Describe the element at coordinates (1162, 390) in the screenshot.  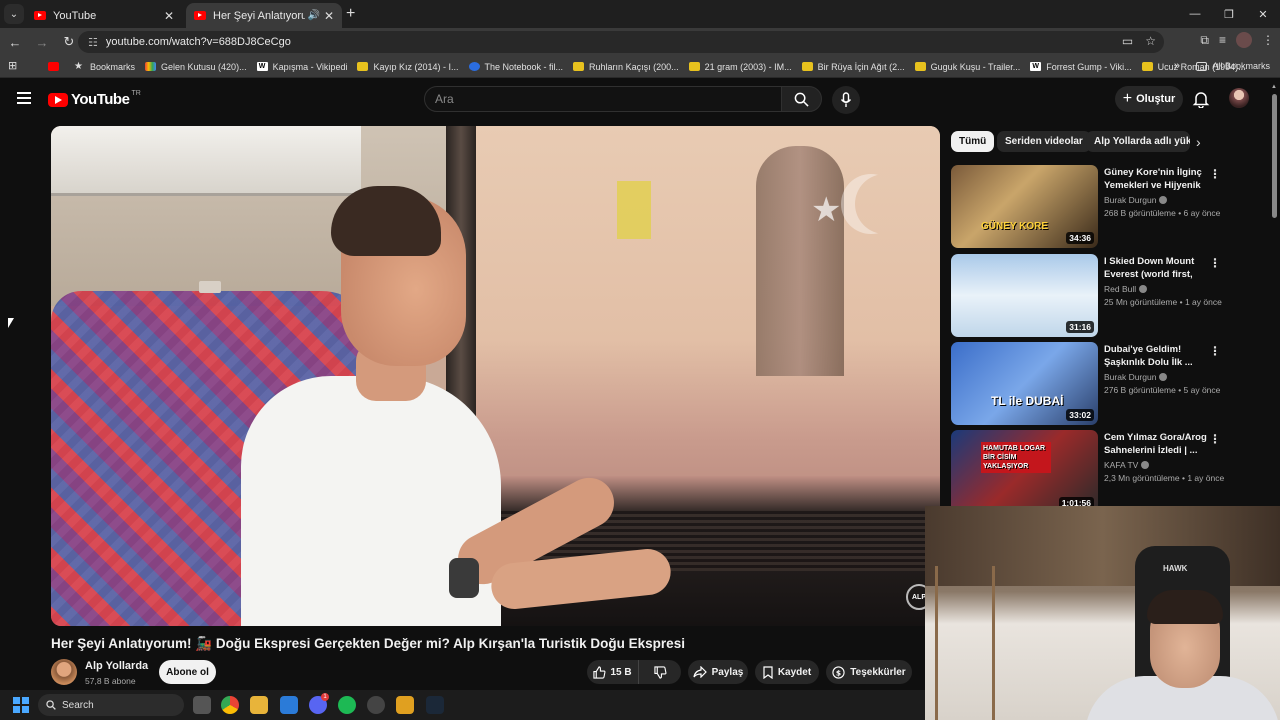
I see `recommended-meta: 276 B görüntüleme • 5 ay önce` at that location.